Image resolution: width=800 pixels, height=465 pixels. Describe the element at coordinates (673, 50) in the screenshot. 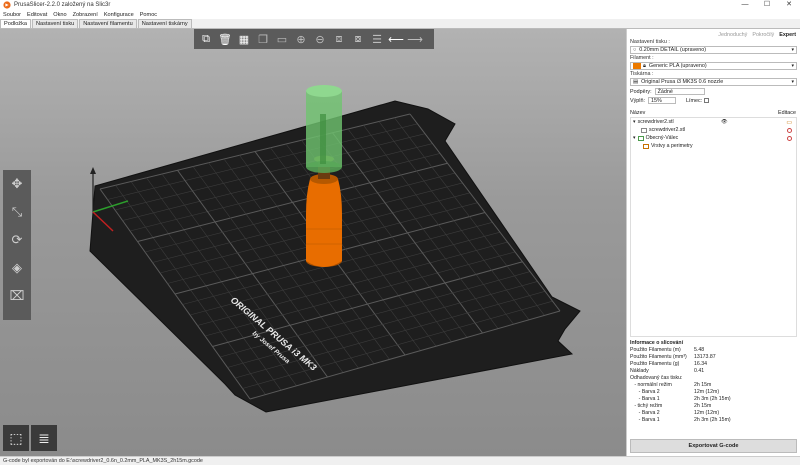

I see `print-settings-value: 0.20mm DETAIL (upraveno)` at that location.